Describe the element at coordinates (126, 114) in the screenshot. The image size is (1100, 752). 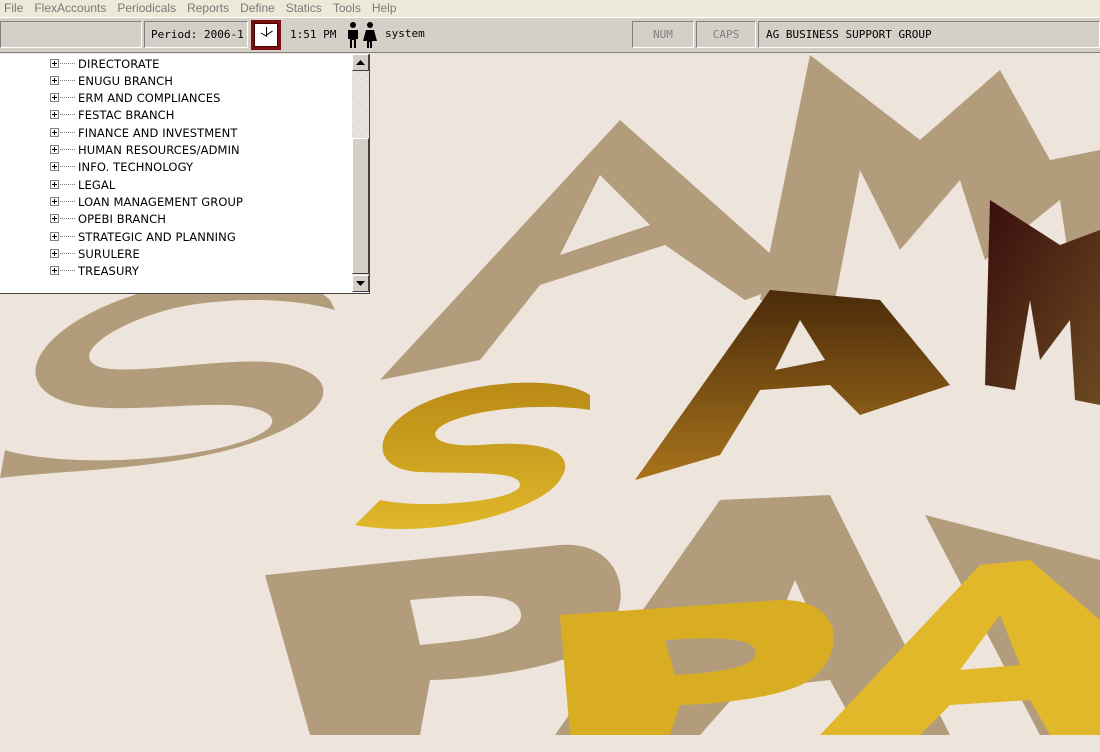
I see `tree-item-label: FESTAC BRANCH` at that location.